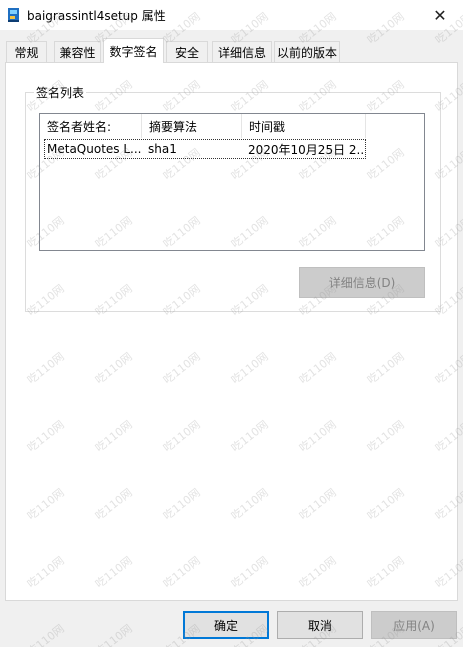 This screenshot has height=647, width=463. I want to click on tab-compatibility: 兼容性, so click(77, 51).